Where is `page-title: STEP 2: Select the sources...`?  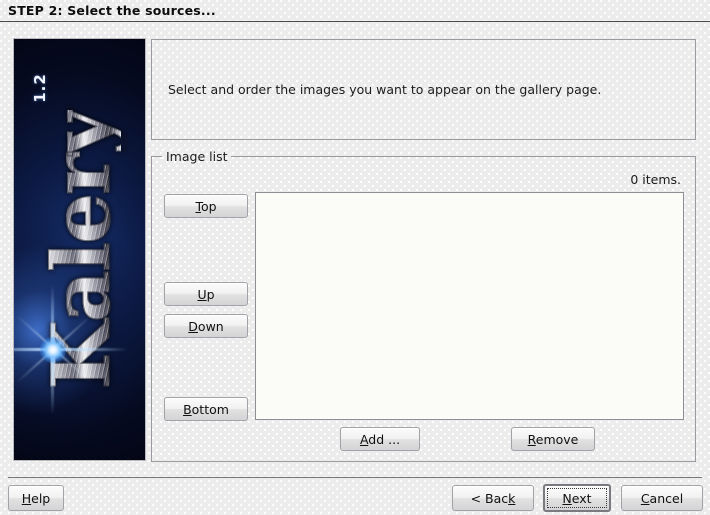
page-title: STEP 2: Select the sources... is located at coordinates (112, 10).